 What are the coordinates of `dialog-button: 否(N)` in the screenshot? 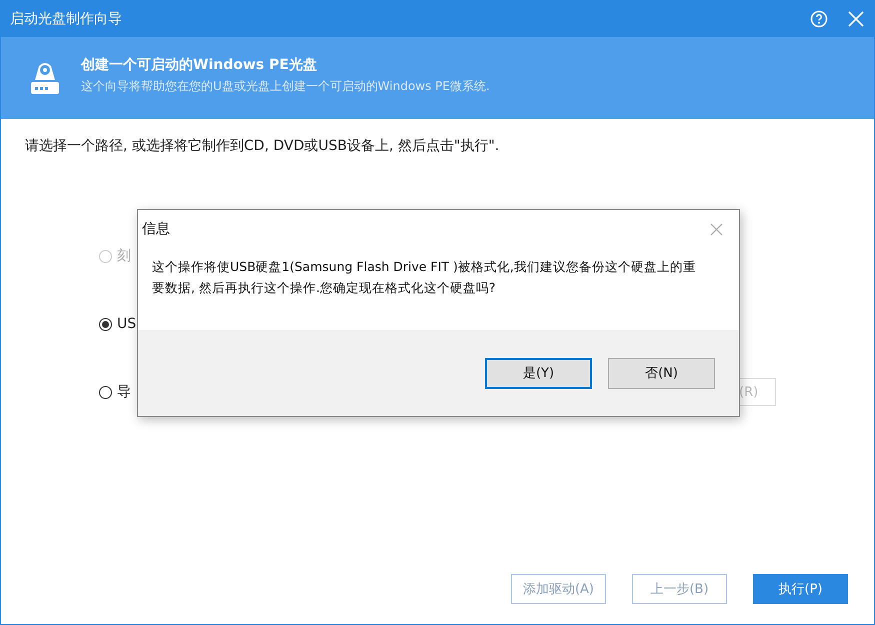 It's located at (661, 373).